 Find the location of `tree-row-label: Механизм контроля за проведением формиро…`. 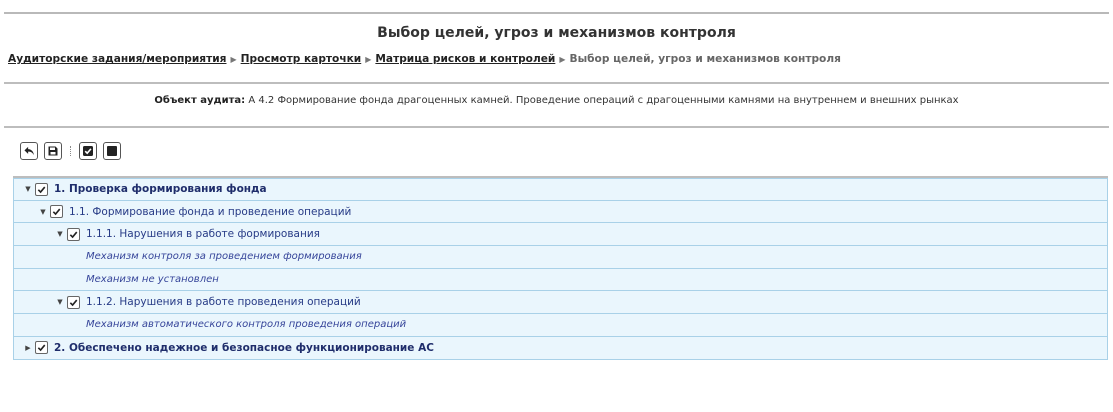

tree-row-label: Механизм контроля за проведением формиро… is located at coordinates (224, 257).